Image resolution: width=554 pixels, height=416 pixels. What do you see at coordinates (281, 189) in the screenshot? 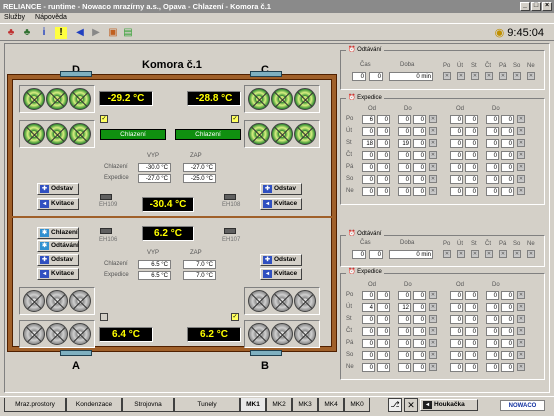
I see `odstav-button-top-right: ✚ Odstav` at bounding box center [281, 189].